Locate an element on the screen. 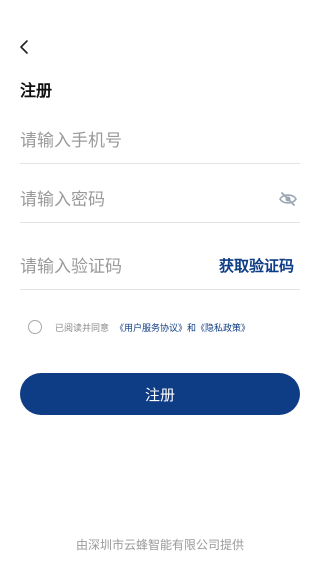 The height and width of the screenshot is (568, 320). password-input is located at coordinates (130, 200).